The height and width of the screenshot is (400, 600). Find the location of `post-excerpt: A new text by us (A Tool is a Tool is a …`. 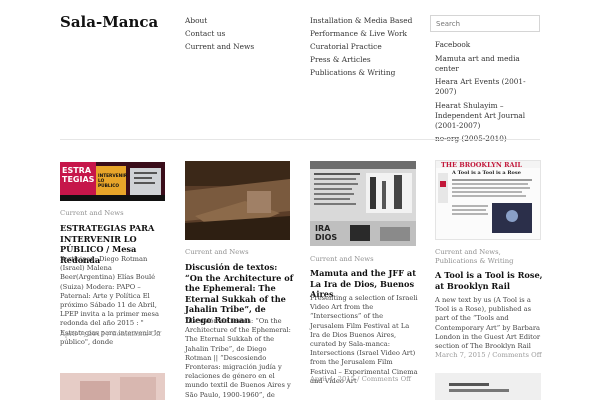

post-excerpt: A new text by us (A Tool is a Tool is a … is located at coordinates (488, 323).